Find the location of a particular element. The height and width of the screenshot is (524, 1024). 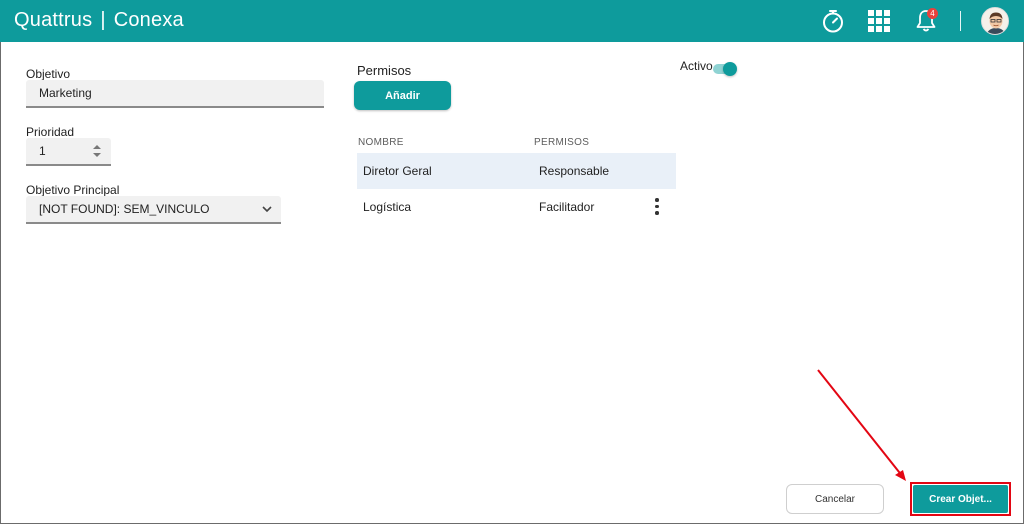

annotation-arrow is located at coordinates (861, 425).